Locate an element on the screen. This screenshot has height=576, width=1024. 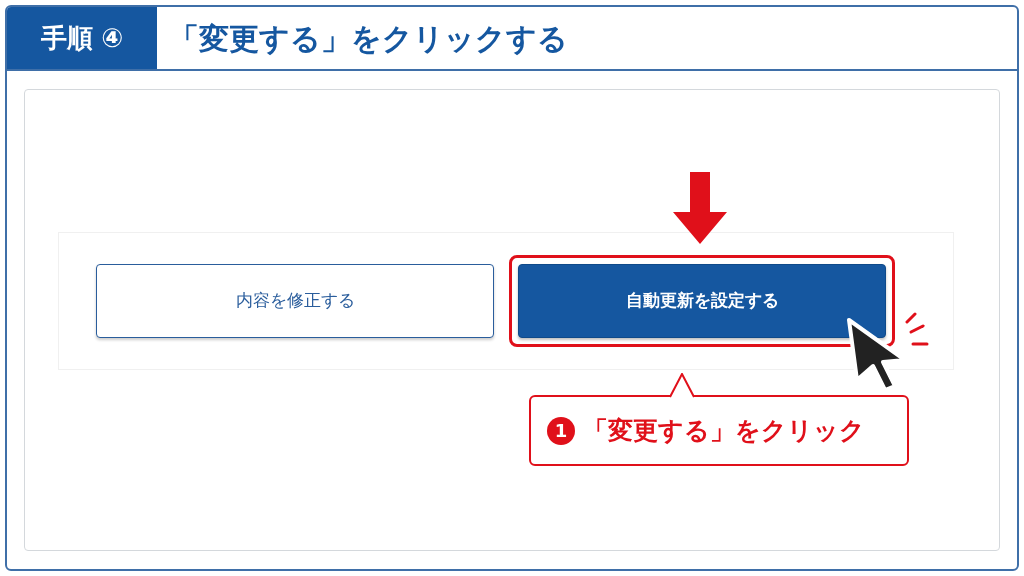
action-button: 内容を修正する is located at coordinates (295, 301).